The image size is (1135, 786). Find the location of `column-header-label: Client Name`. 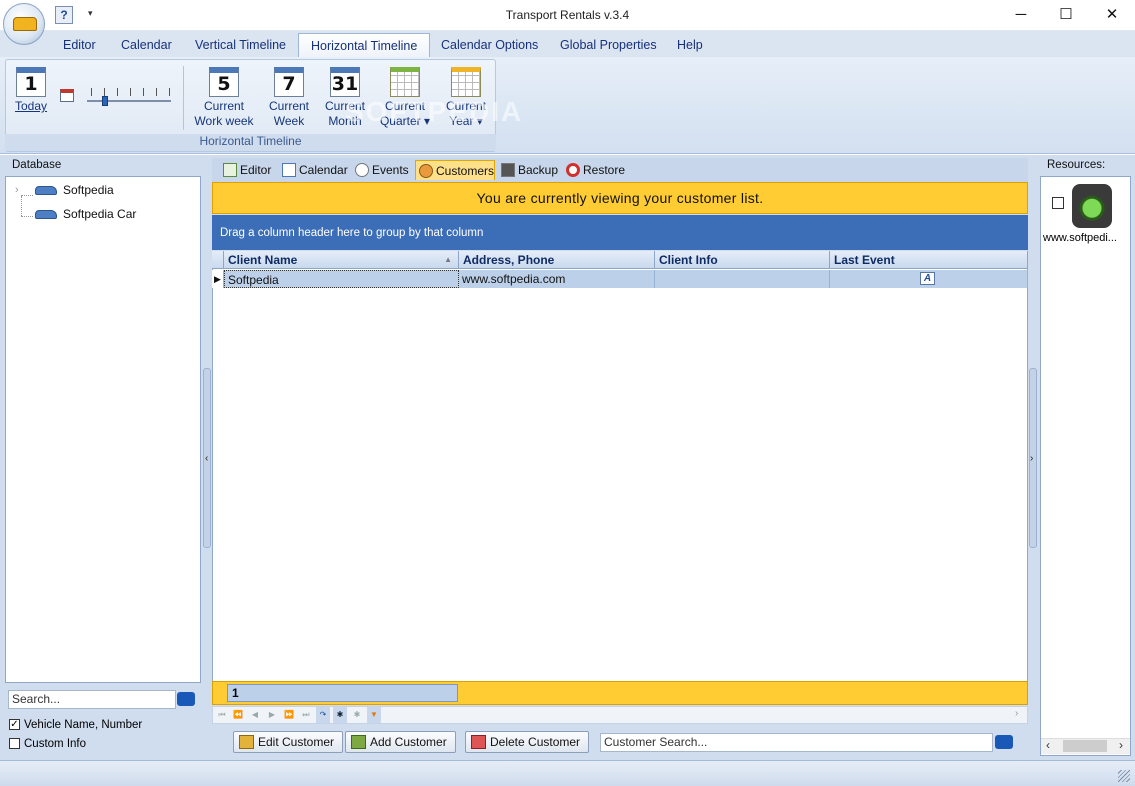

column-header-label: Client Name is located at coordinates (263, 260).